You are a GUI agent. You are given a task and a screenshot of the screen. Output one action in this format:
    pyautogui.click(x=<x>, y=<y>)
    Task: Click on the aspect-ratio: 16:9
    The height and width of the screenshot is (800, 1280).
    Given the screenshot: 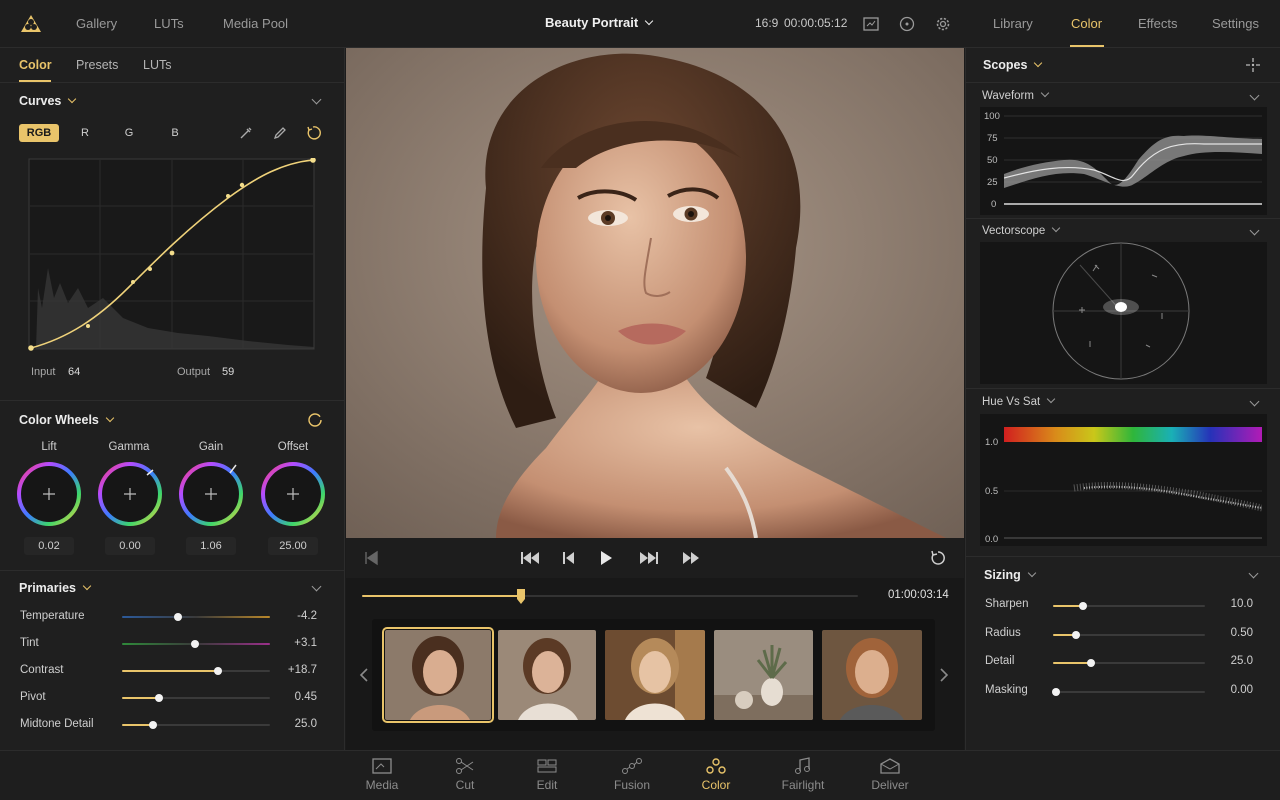 What is the action you would take?
    pyautogui.click(x=767, y=23)
    